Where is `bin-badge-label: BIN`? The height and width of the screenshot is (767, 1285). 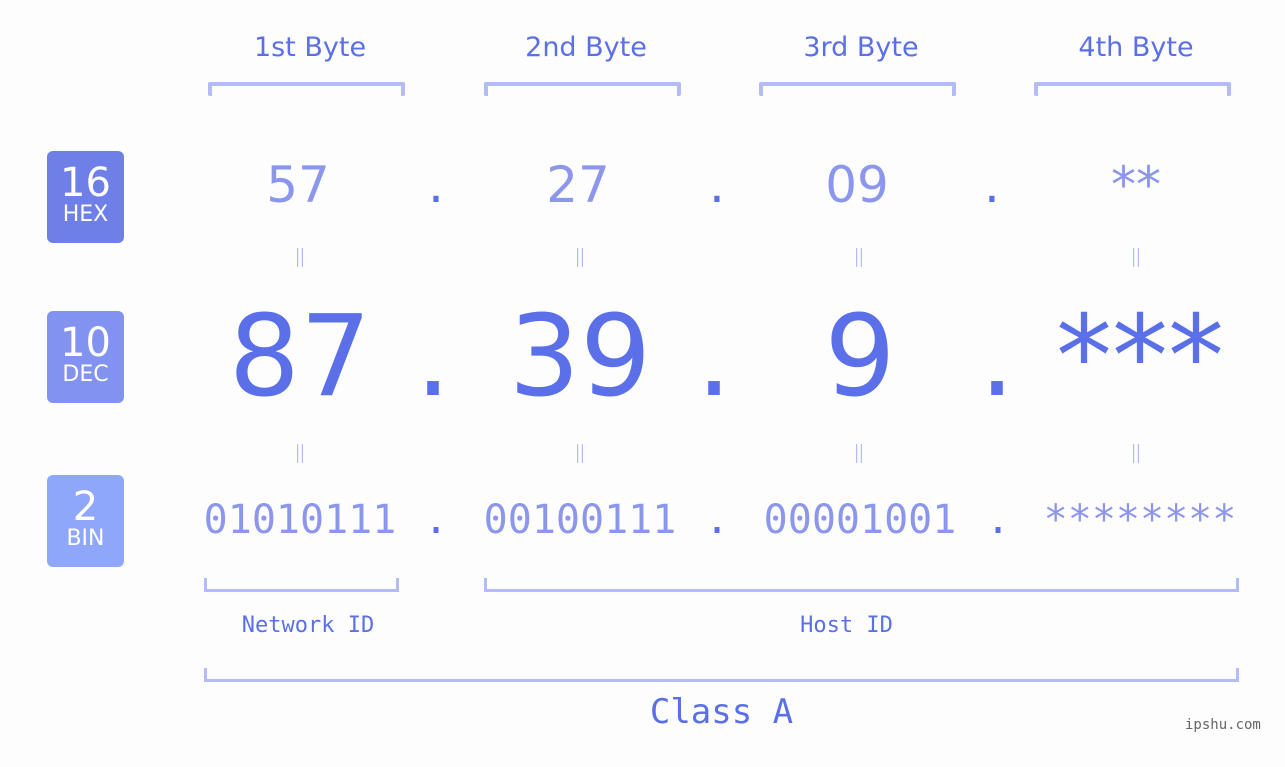
bin-badge-label: BIN is located at coordinates (85, 538).